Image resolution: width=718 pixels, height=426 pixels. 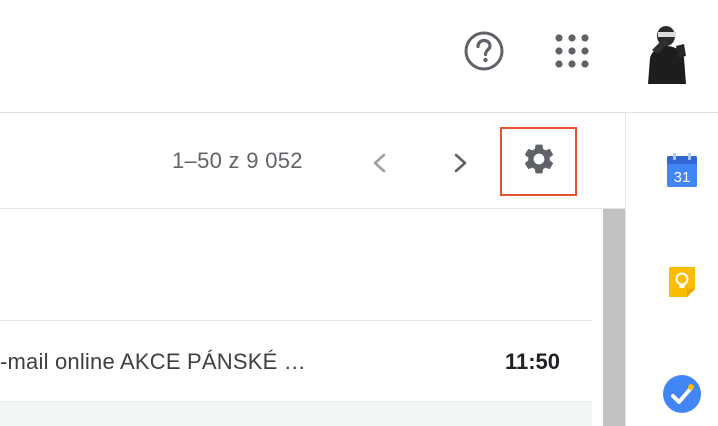 I want to click on avatar, so click(x=666, y=50).